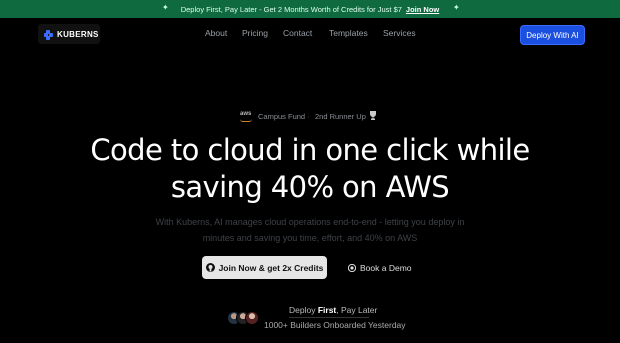  What do you see at coordinates (78, 34) in the screenshot?
I see `logo-text: KUBERNS` at bounding box center [78, 34].